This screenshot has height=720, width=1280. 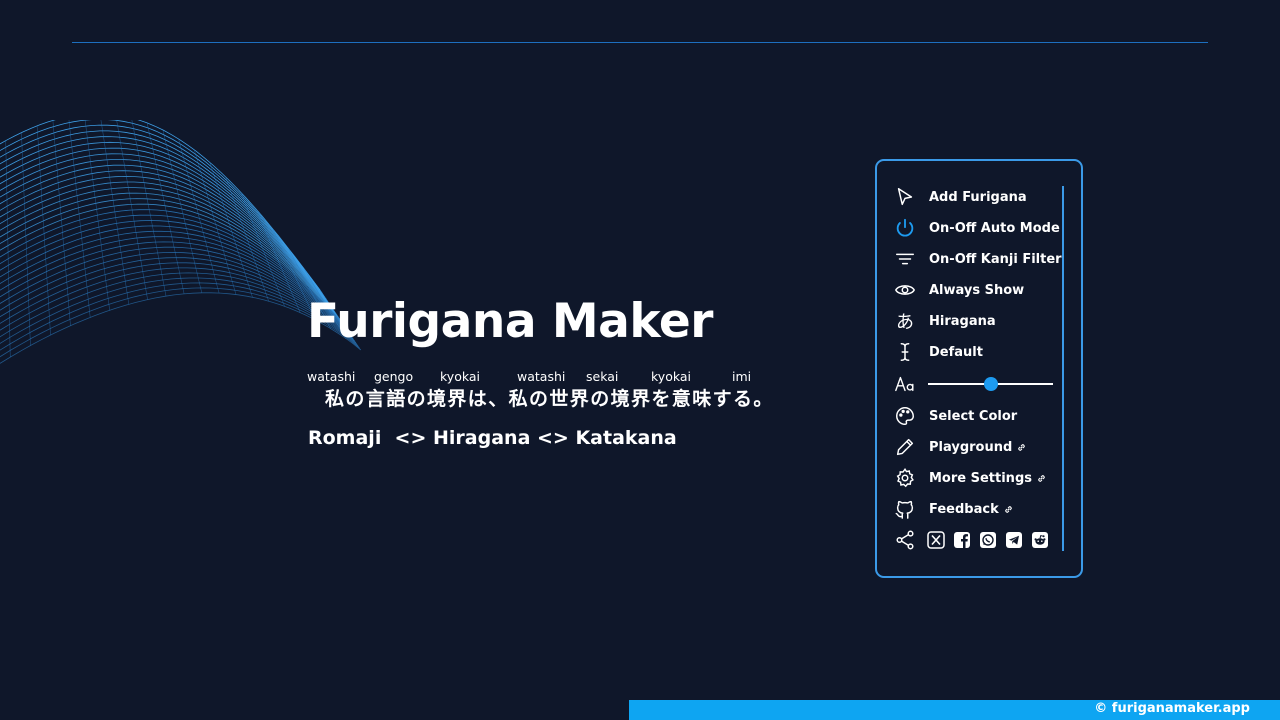 I want to click on menu-label: Always Show, so click(x=977, y=290).